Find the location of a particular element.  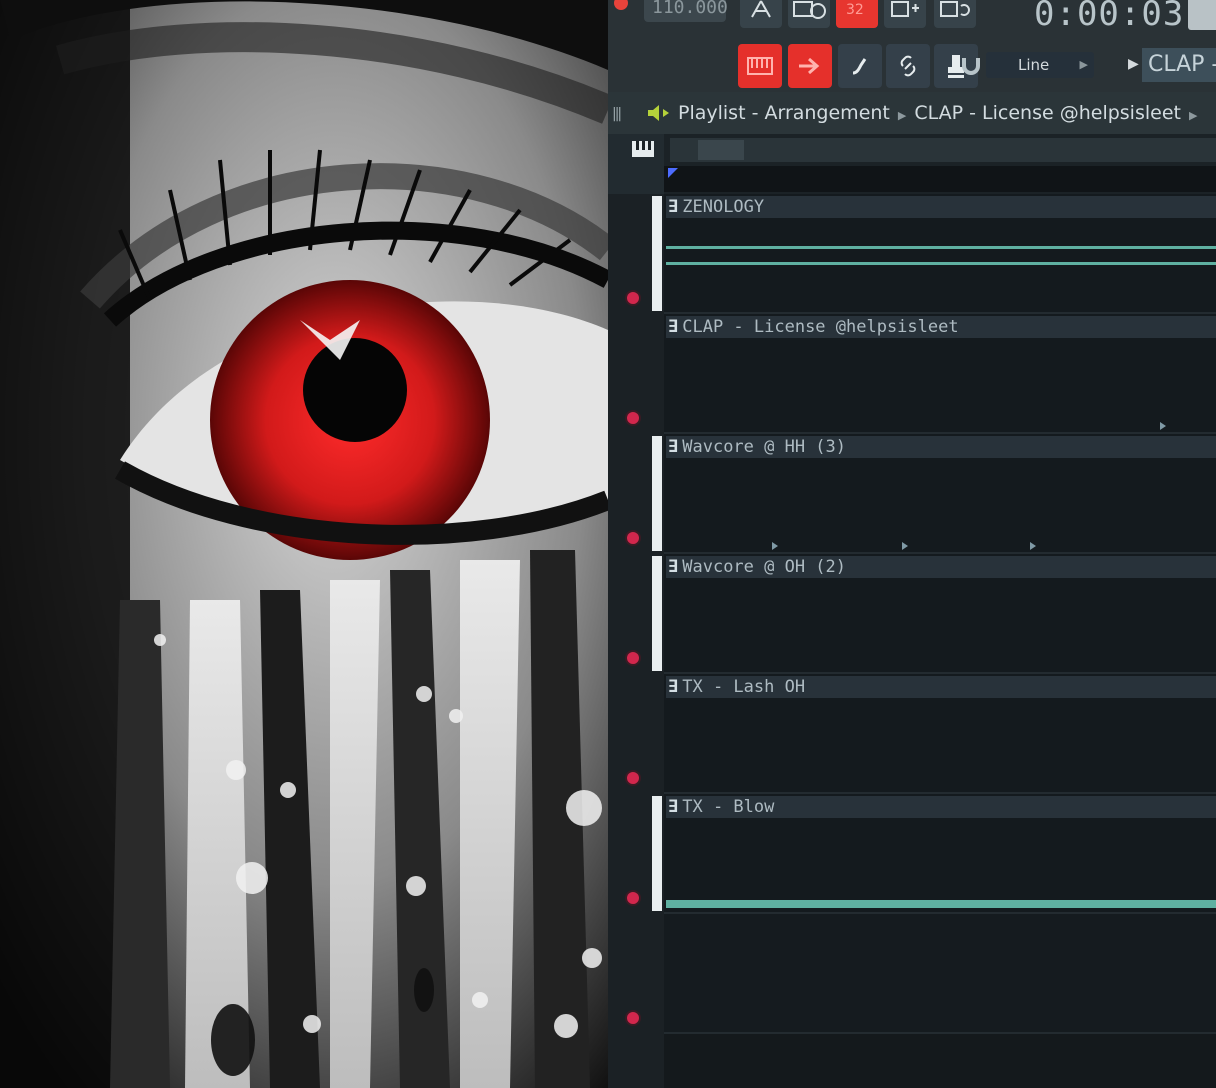

track-tools is located at coordinates (636, 164).